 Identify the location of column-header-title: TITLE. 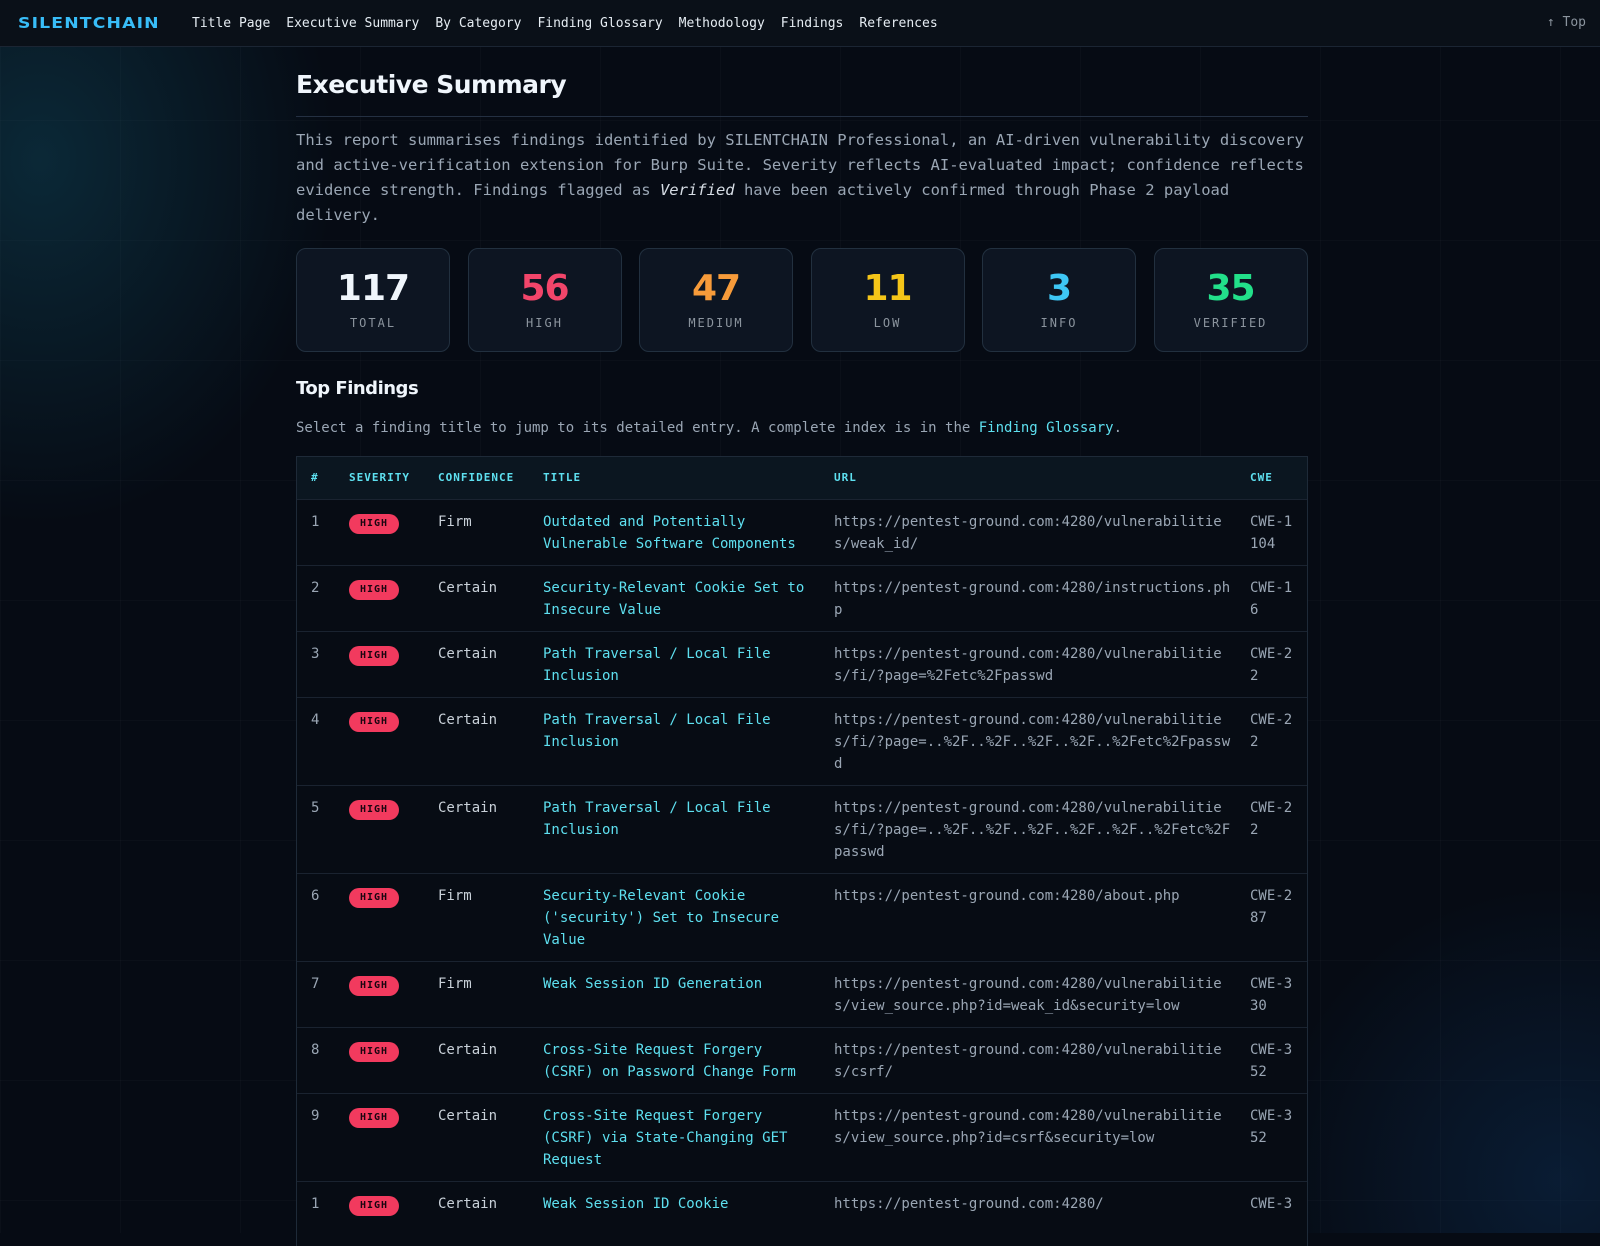
(562, 478).